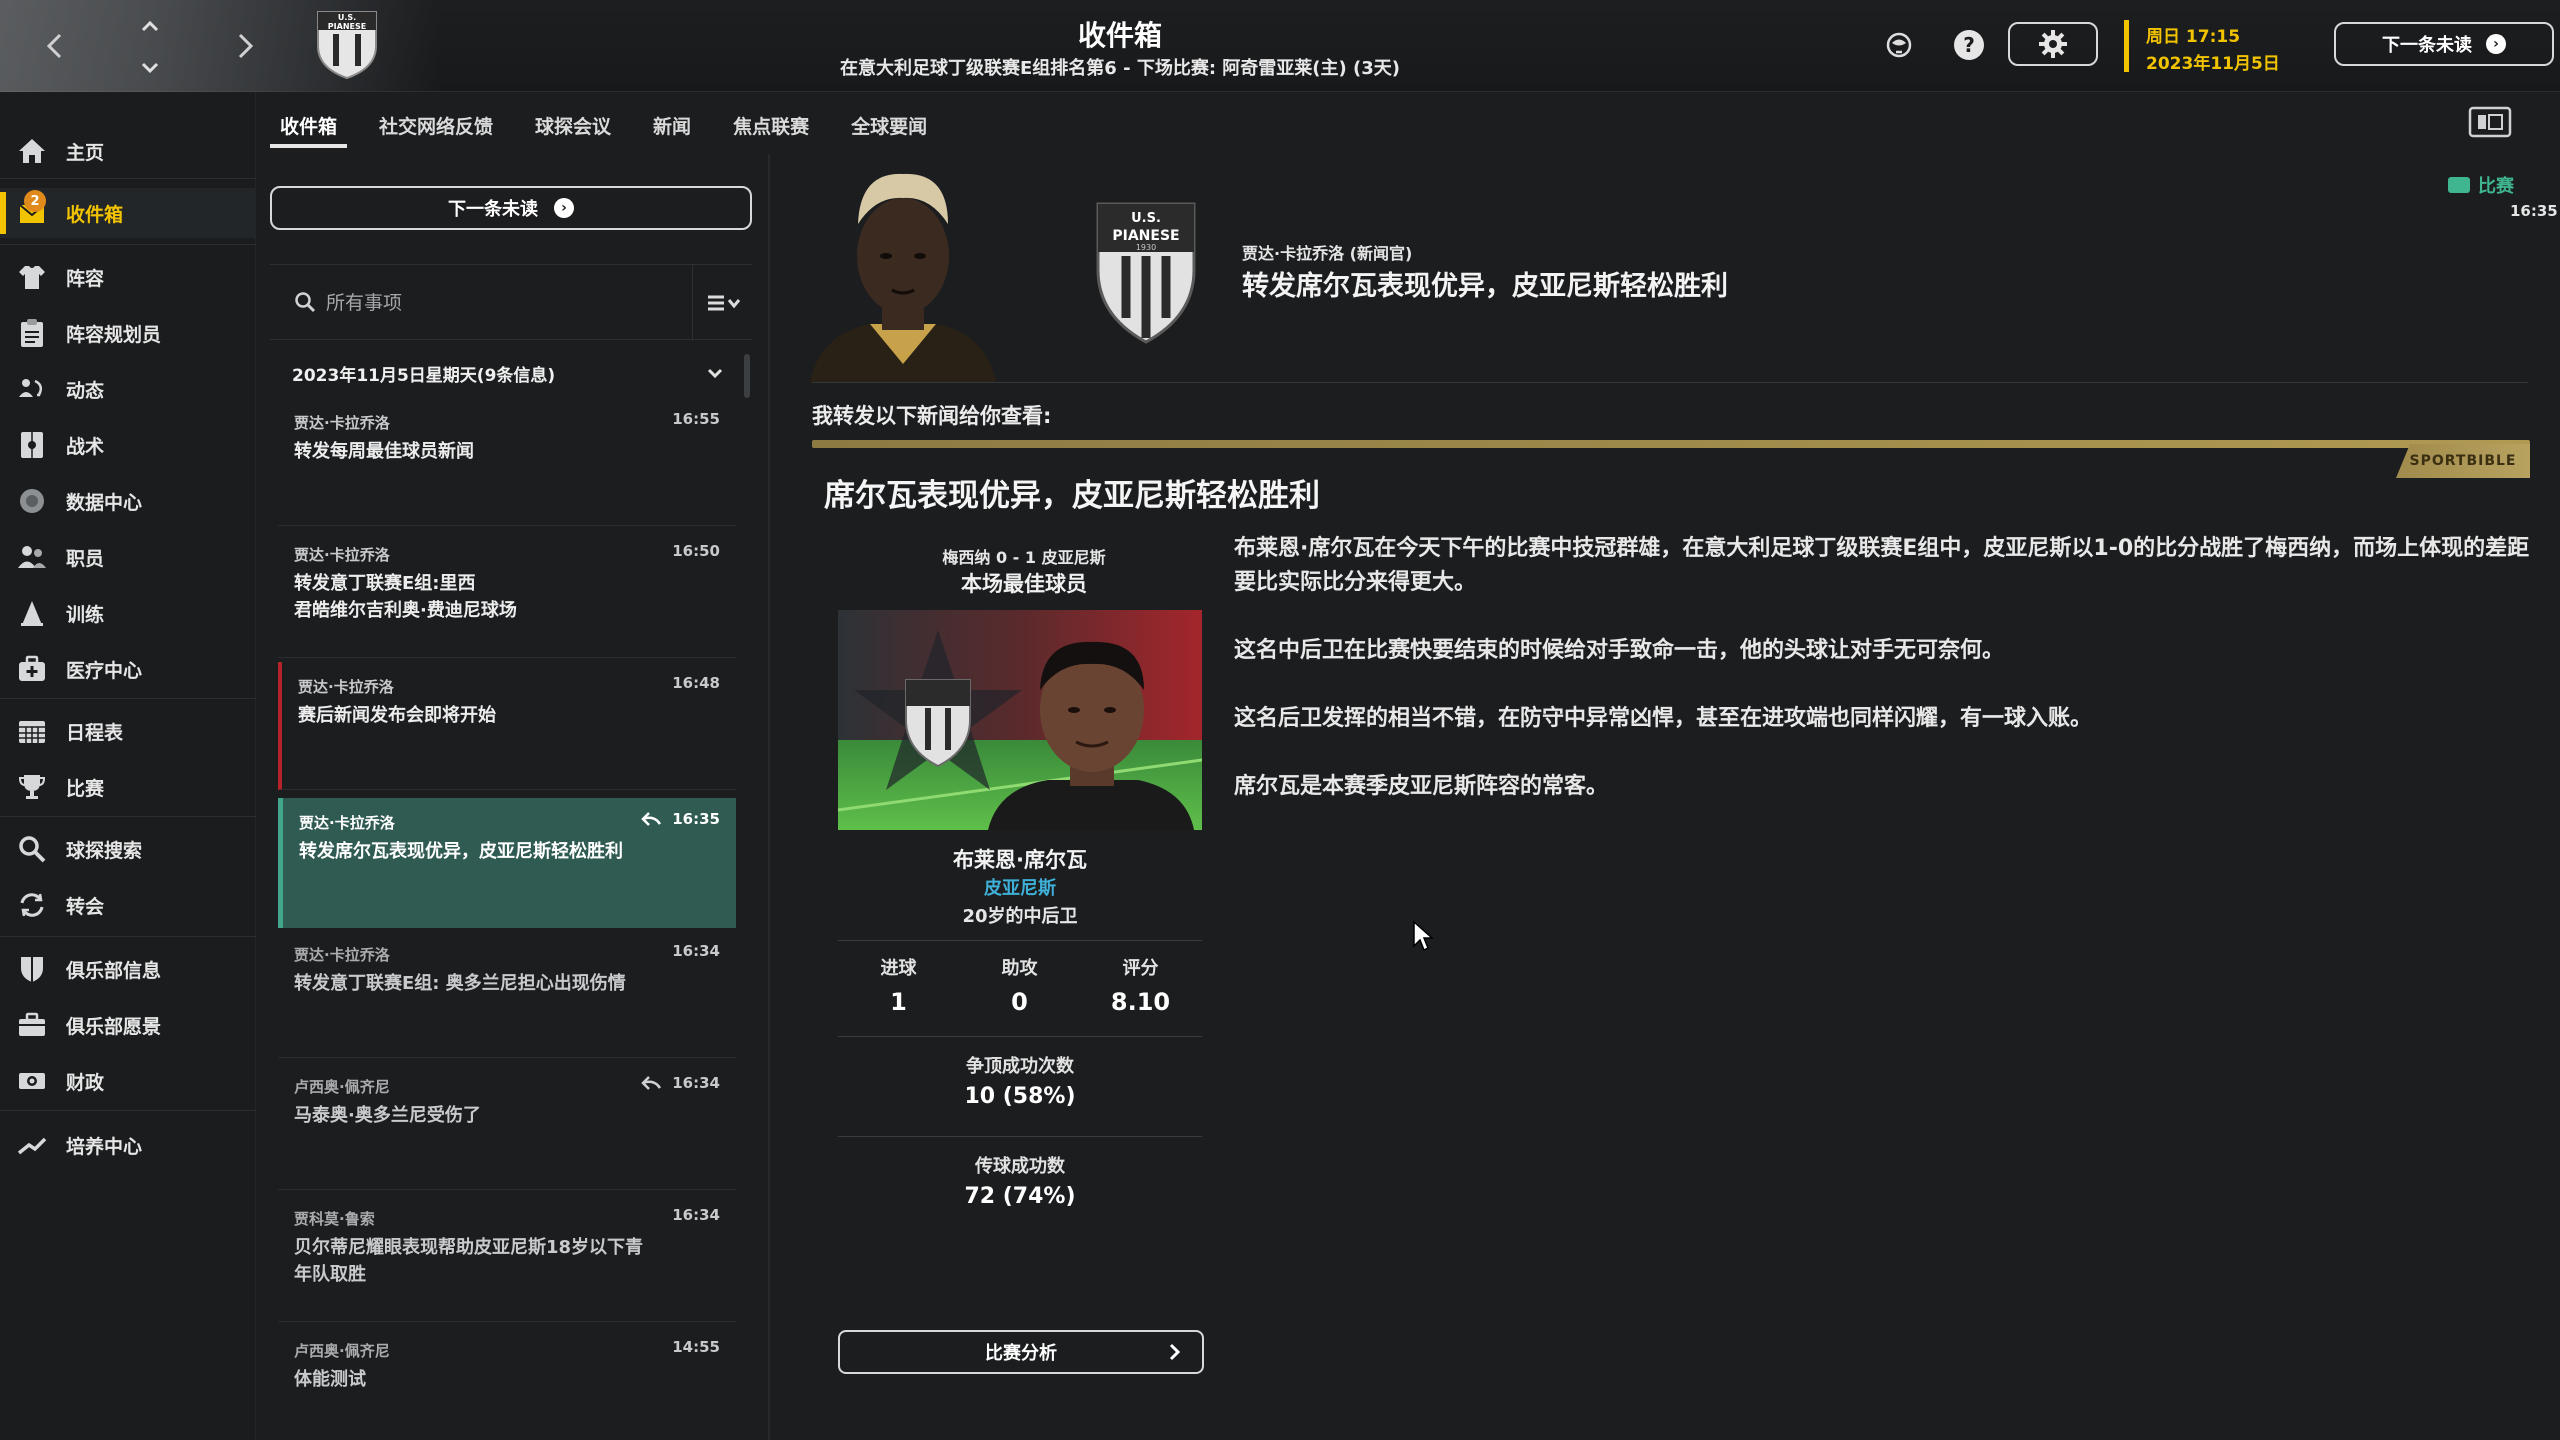 Image resolution: width=2560 pixels, height=1440 pixels. I want to click on sidebar-item-squad: 阵容, so click(128, 277).